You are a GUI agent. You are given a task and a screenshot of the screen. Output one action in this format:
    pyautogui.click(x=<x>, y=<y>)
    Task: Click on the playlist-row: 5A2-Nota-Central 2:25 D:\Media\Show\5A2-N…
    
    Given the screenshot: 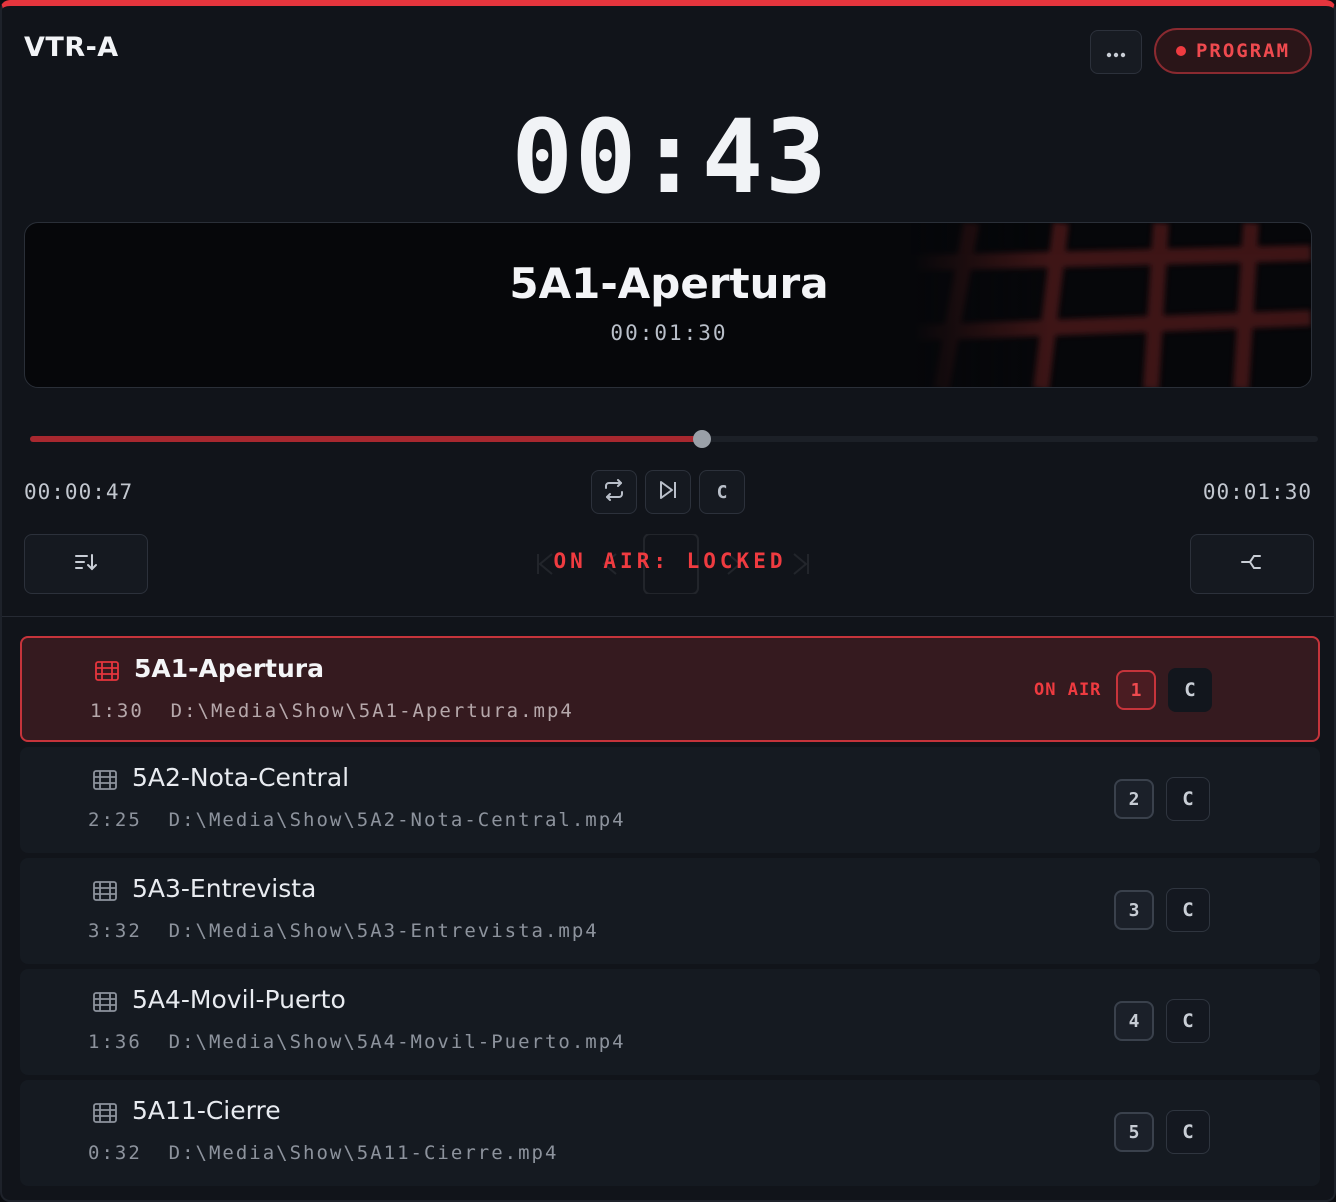 What is the action you would take?
    pyautogui.click(x=670, y=800)
    